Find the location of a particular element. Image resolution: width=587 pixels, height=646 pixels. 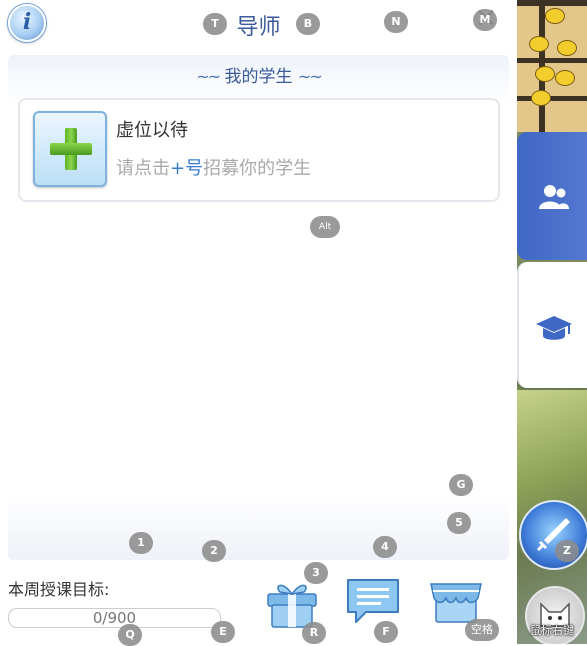

weekly-goal-progress-bar: 0/900 is located at coordinates (114, 618).